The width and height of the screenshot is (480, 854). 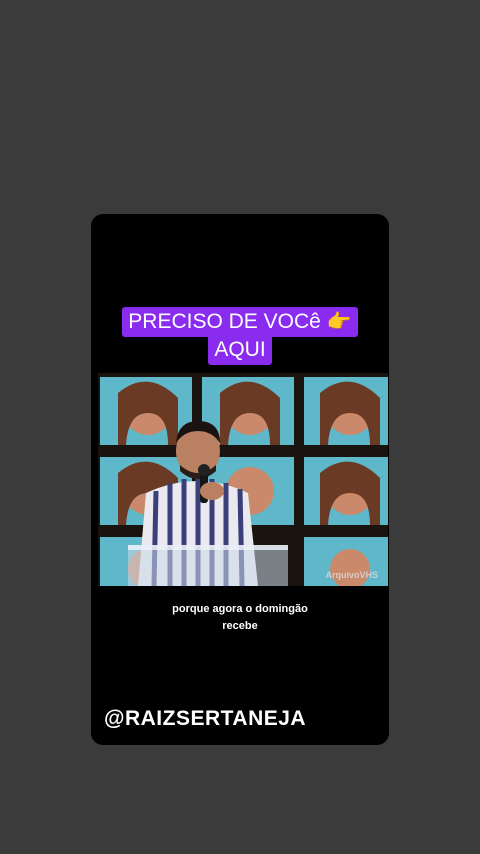 I want to click on podium, so click(x=208, y=565).